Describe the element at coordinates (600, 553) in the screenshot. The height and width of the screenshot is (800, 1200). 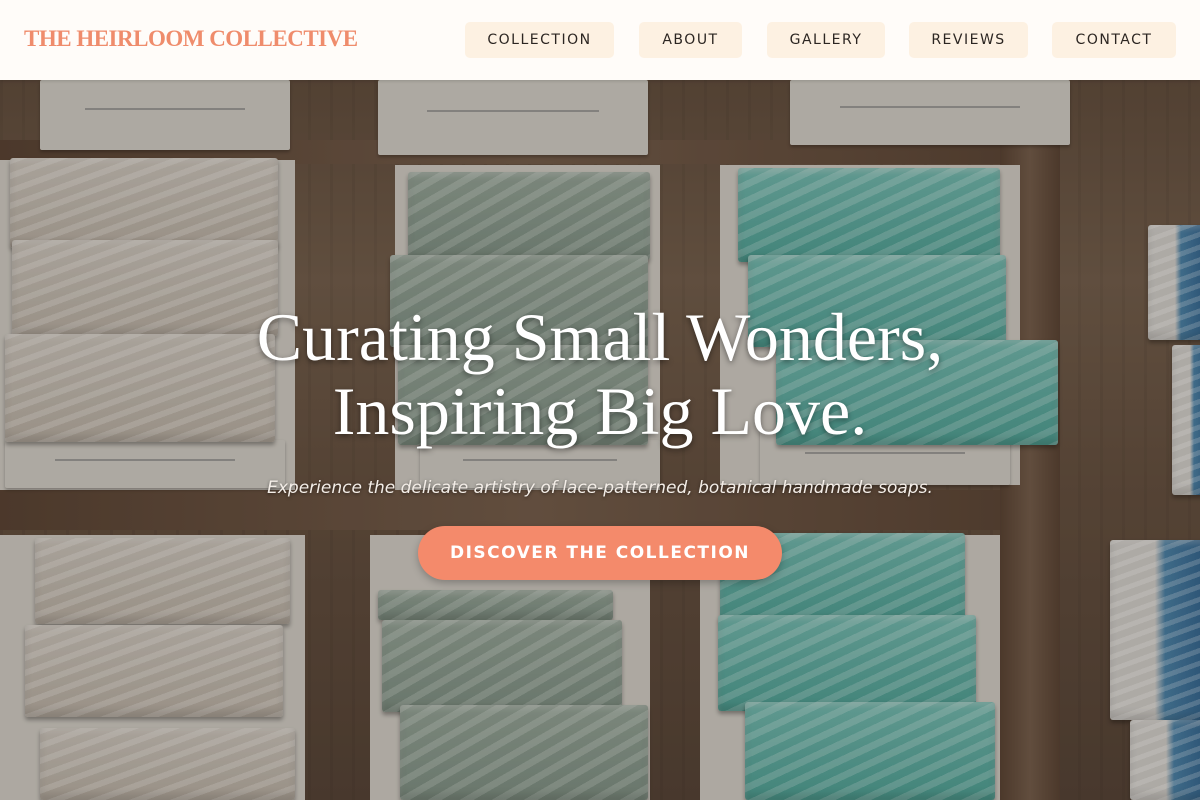
I see `discover-collection-button: DISCOVER THE COLLECTION` at that location.